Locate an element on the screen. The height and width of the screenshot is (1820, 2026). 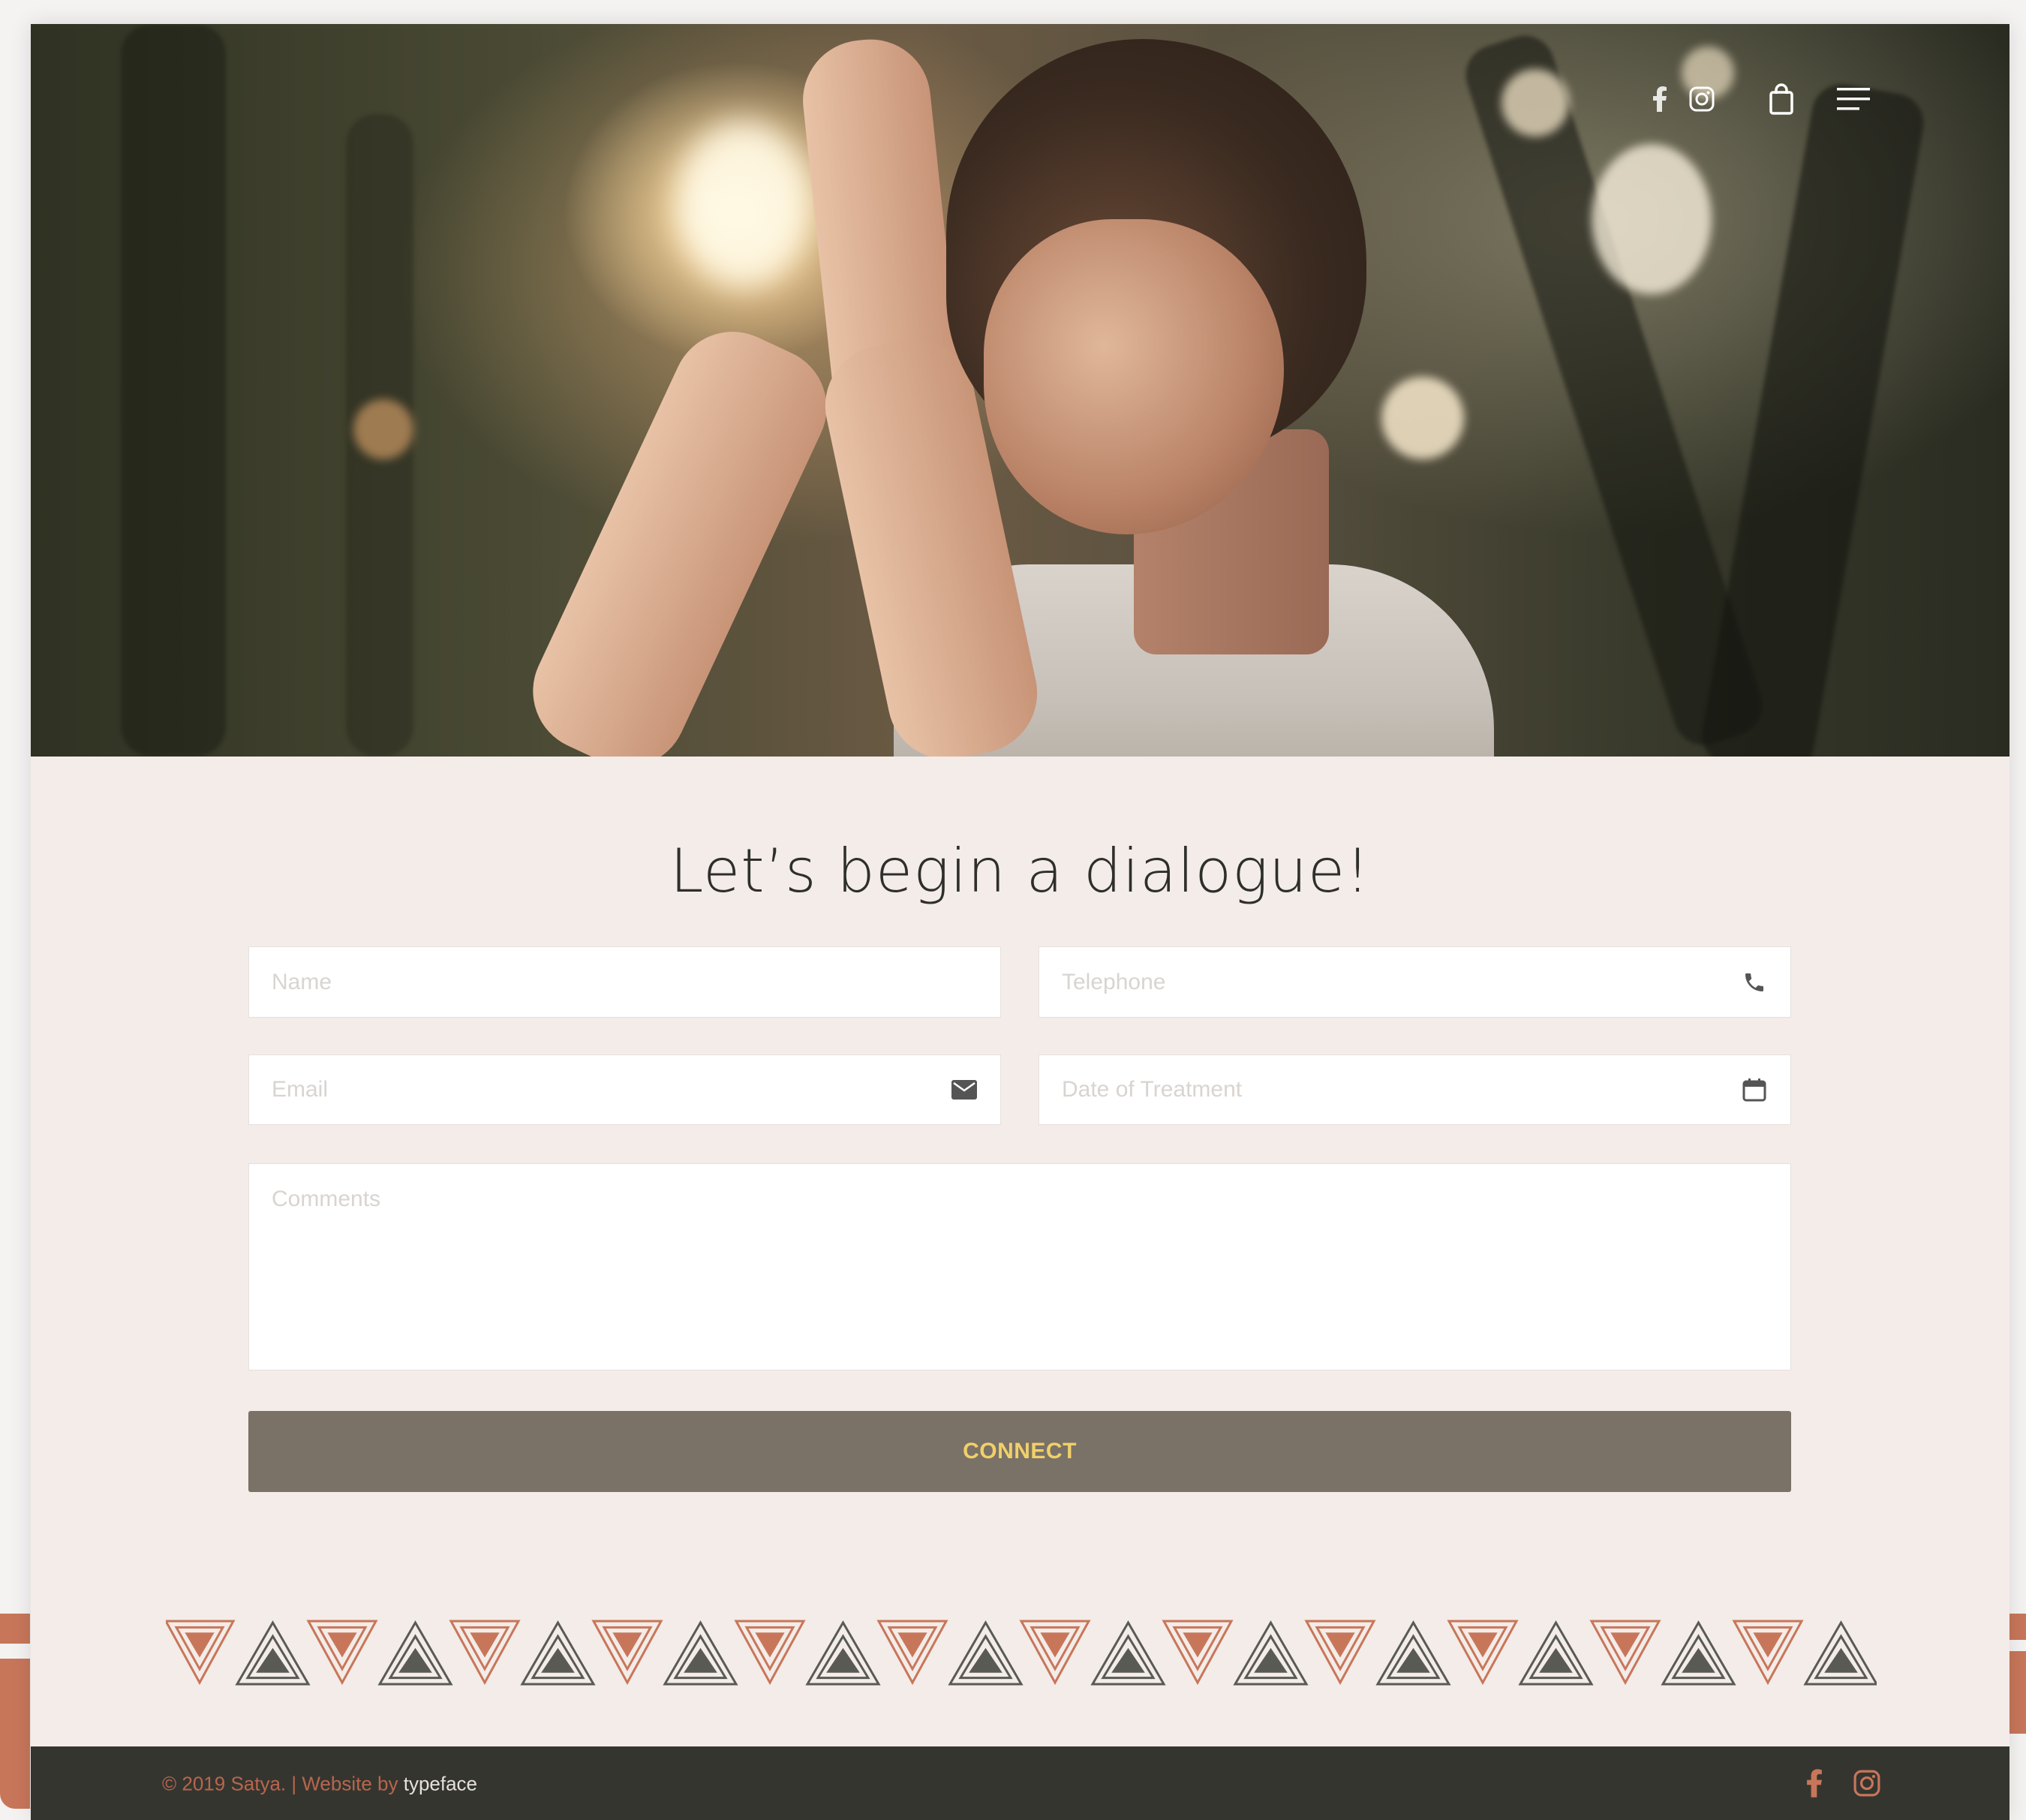
email-input is located at coordinates (624, 1089).